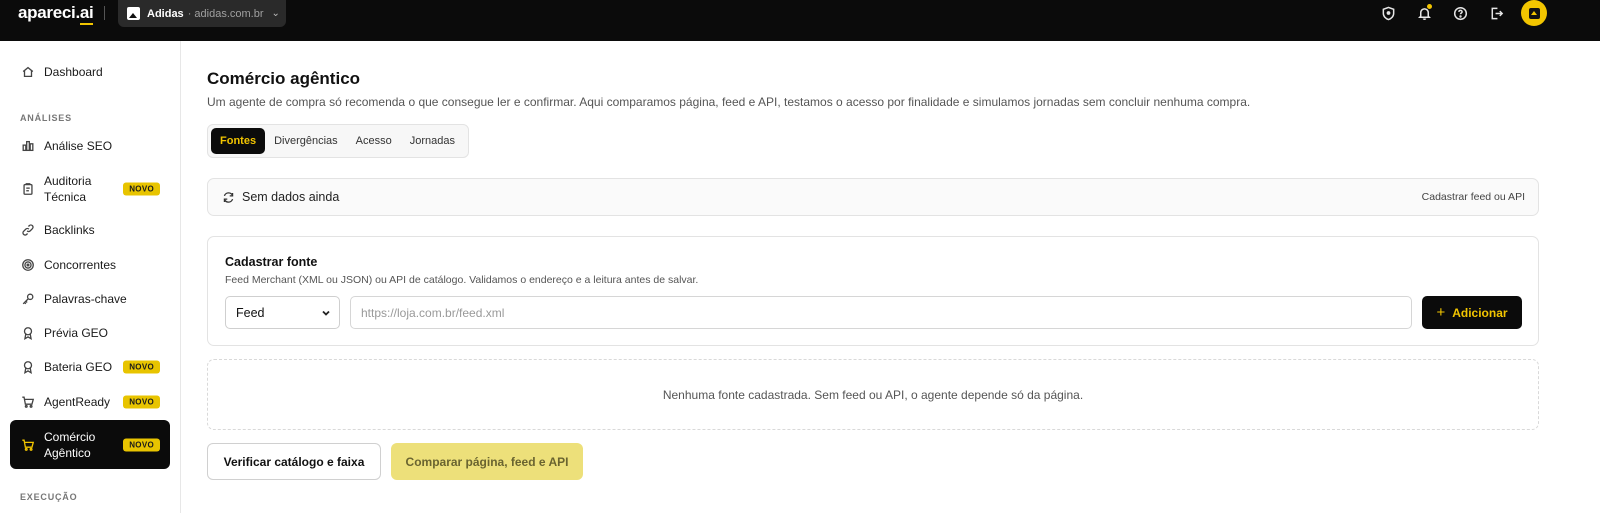 Image resolution: width=1600 pixels, height=513 pixels. Describe the element at coordinates (165, 13) in the screenshot. I see `site-name: Adidas` at that location.